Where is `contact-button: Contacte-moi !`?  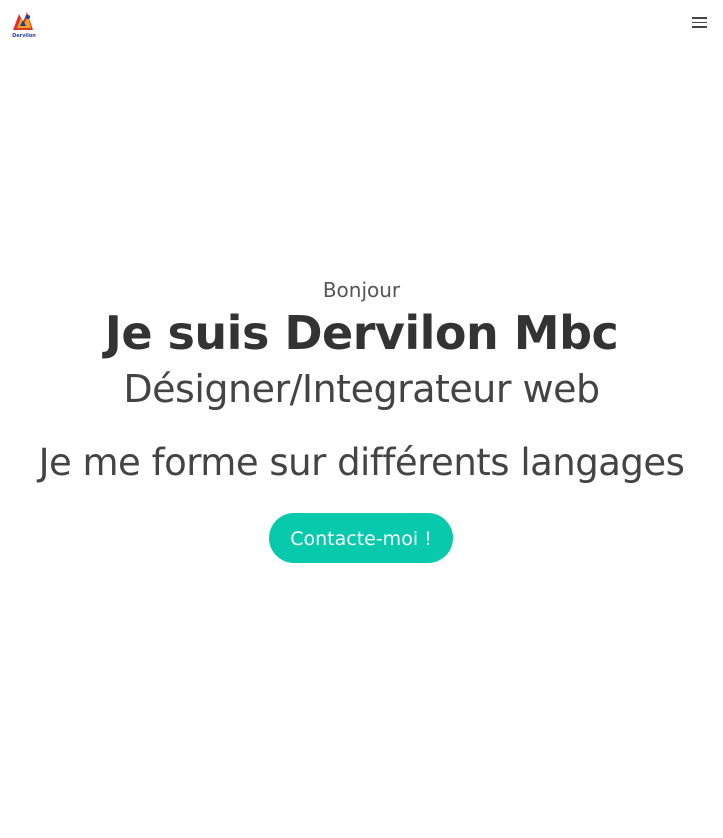 contact-button: Contacte-moi ! is located at coordinates (361, 538).